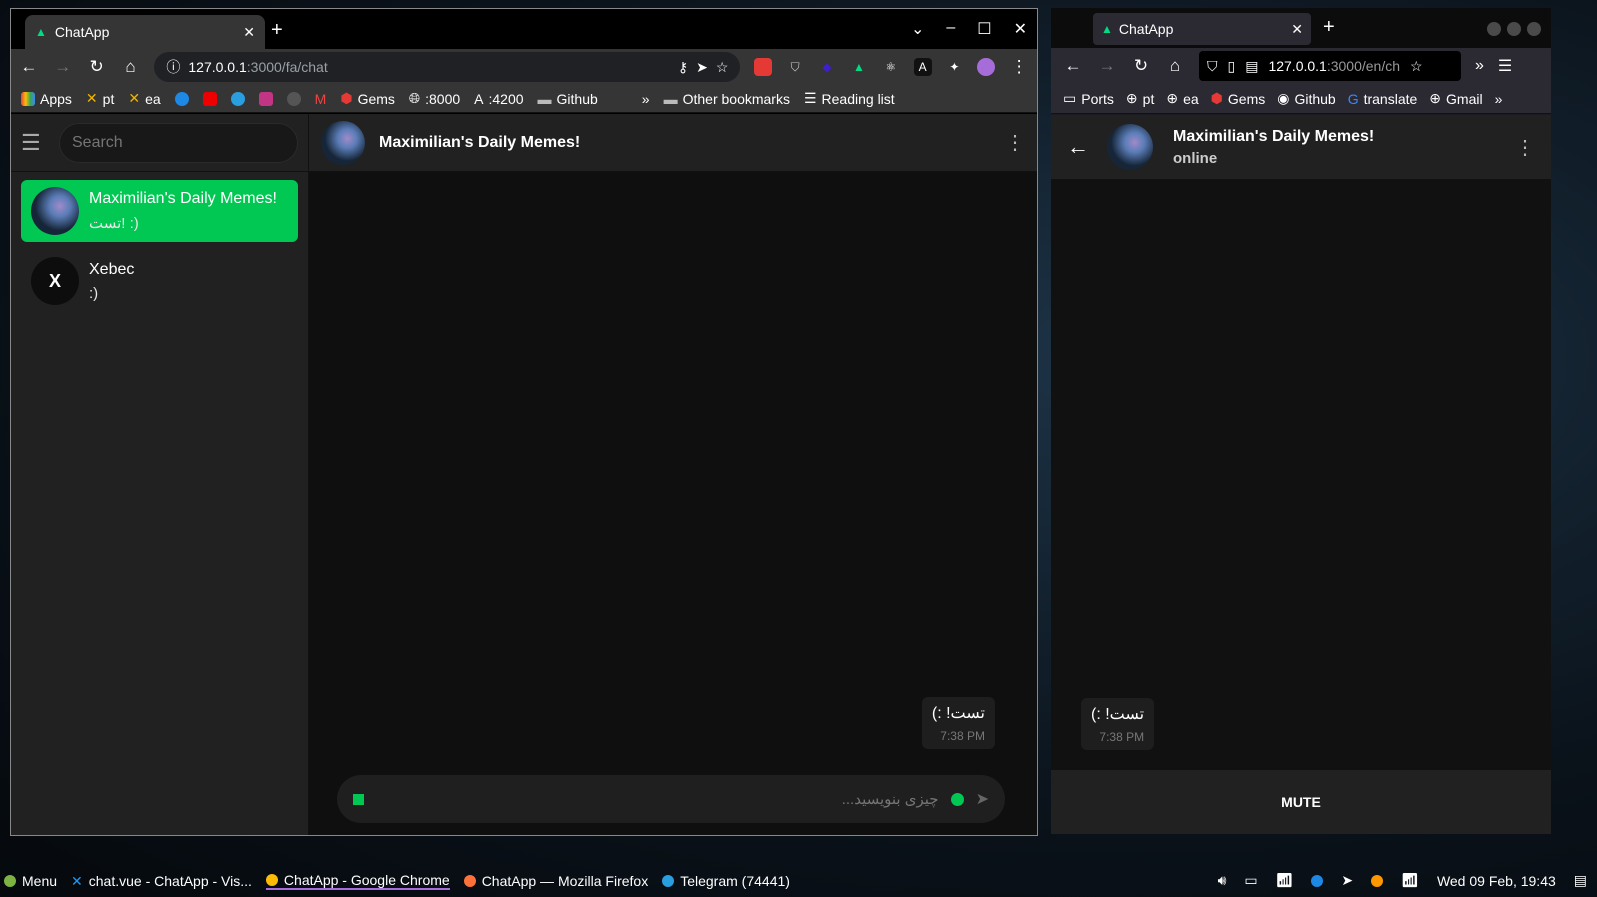  I want to click on wifi-icon: 📶︎, so click(1285, 880).